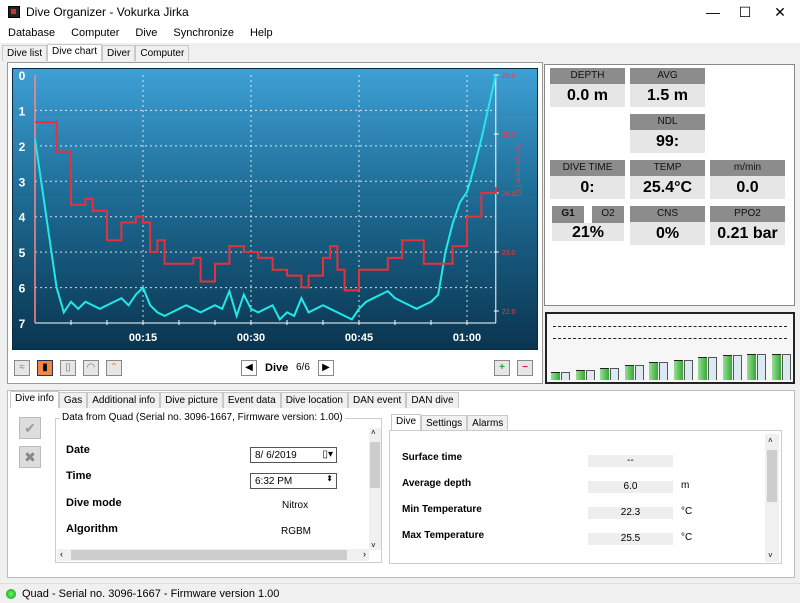 Image resolution: width=800 pixels, height=603 pixels. What do you see at coordinates (329, 478) in the screenshot?
I see `time-spinner-icon: ⬍` at bounding box center [329, 478].